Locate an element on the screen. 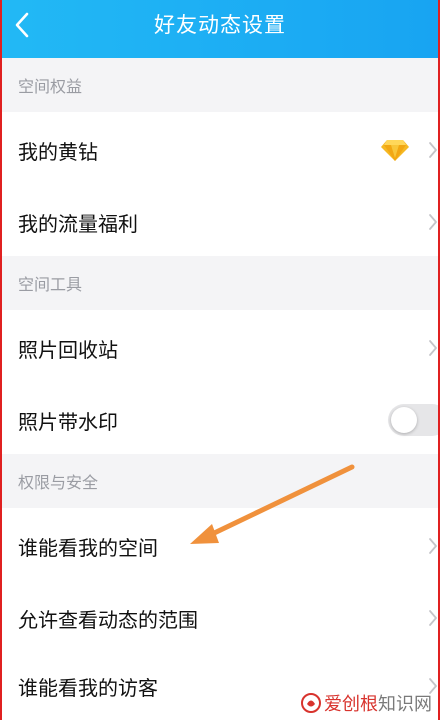  row-label: 谁能看我的空间 is located at coordinates (88, 547).